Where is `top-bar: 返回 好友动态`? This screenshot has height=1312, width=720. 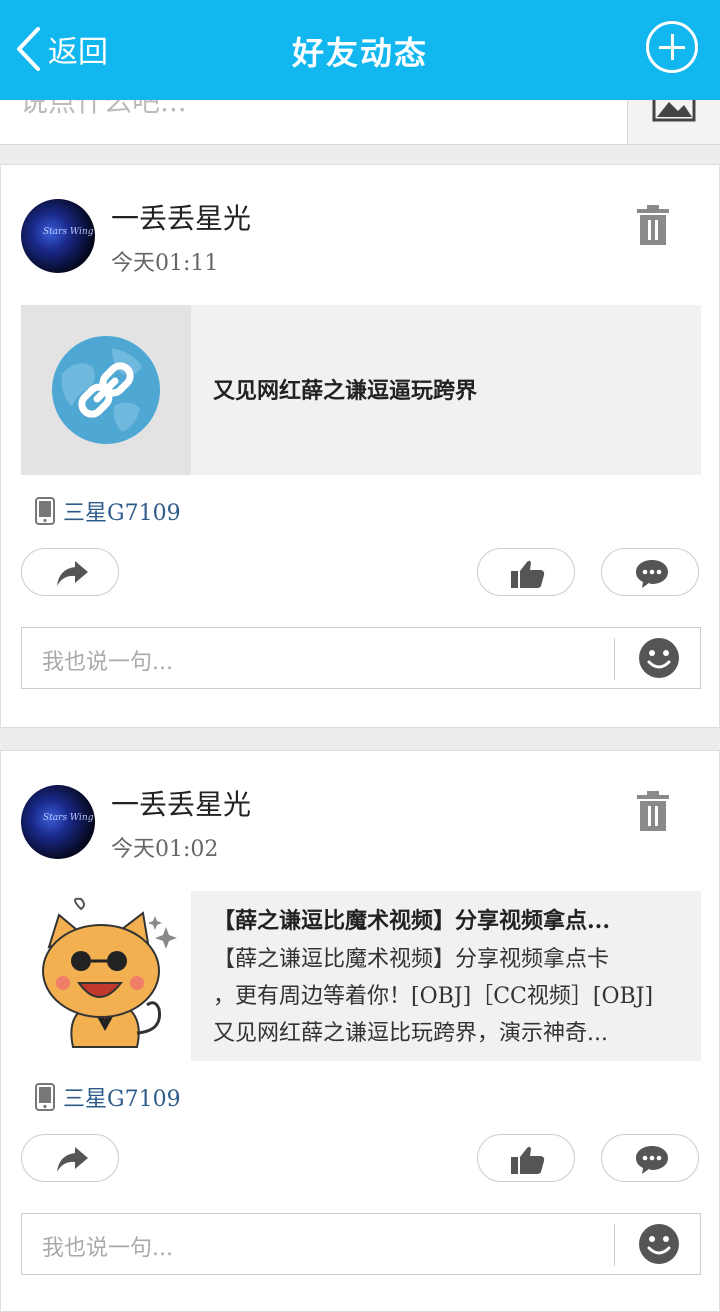 top-bar: 返回 好友动态 is located at coordinates (360, 50).